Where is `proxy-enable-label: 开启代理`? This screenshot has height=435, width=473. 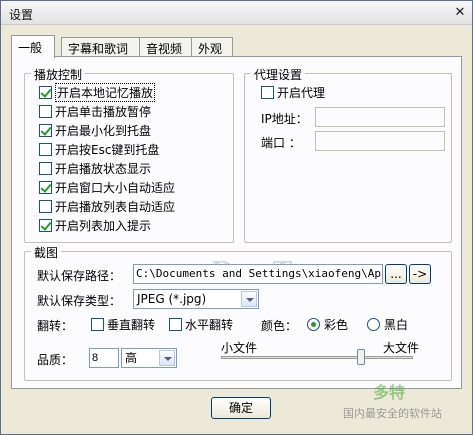 proxy-enable-label: 开启代理 is located at coordinates (301, 92).